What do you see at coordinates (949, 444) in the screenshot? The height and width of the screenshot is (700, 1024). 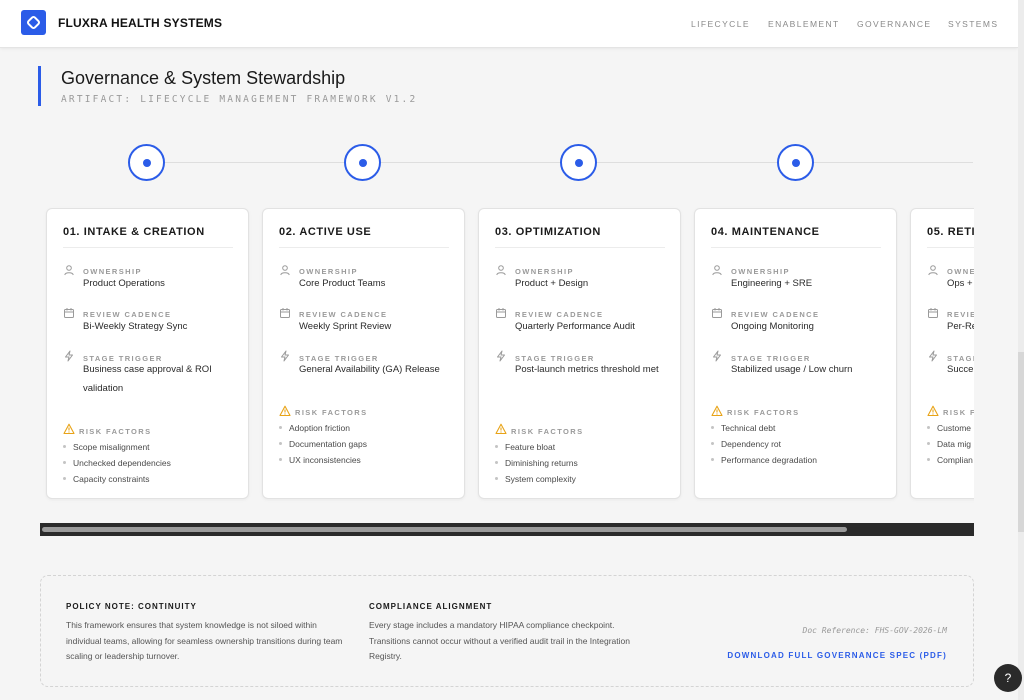 I see `risk-item: Data mig` at bounding box center [949, 444].